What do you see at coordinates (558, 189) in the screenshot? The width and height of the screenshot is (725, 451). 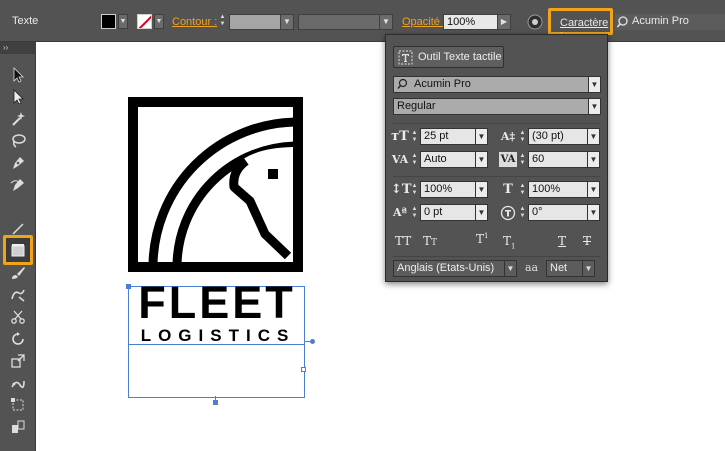 I see `horizontal-scale-field: 100%` at bounding box center [558, 189].